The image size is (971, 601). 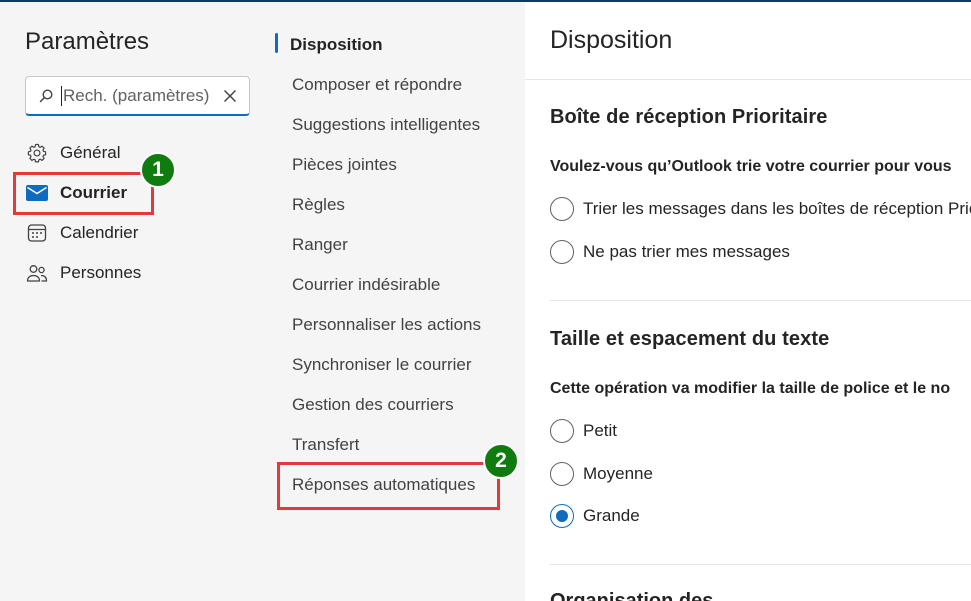 What do you see at coordinates (600, 430) in the screenshot?
I see `radio-label: Petit` at bounding box center [600, 430].